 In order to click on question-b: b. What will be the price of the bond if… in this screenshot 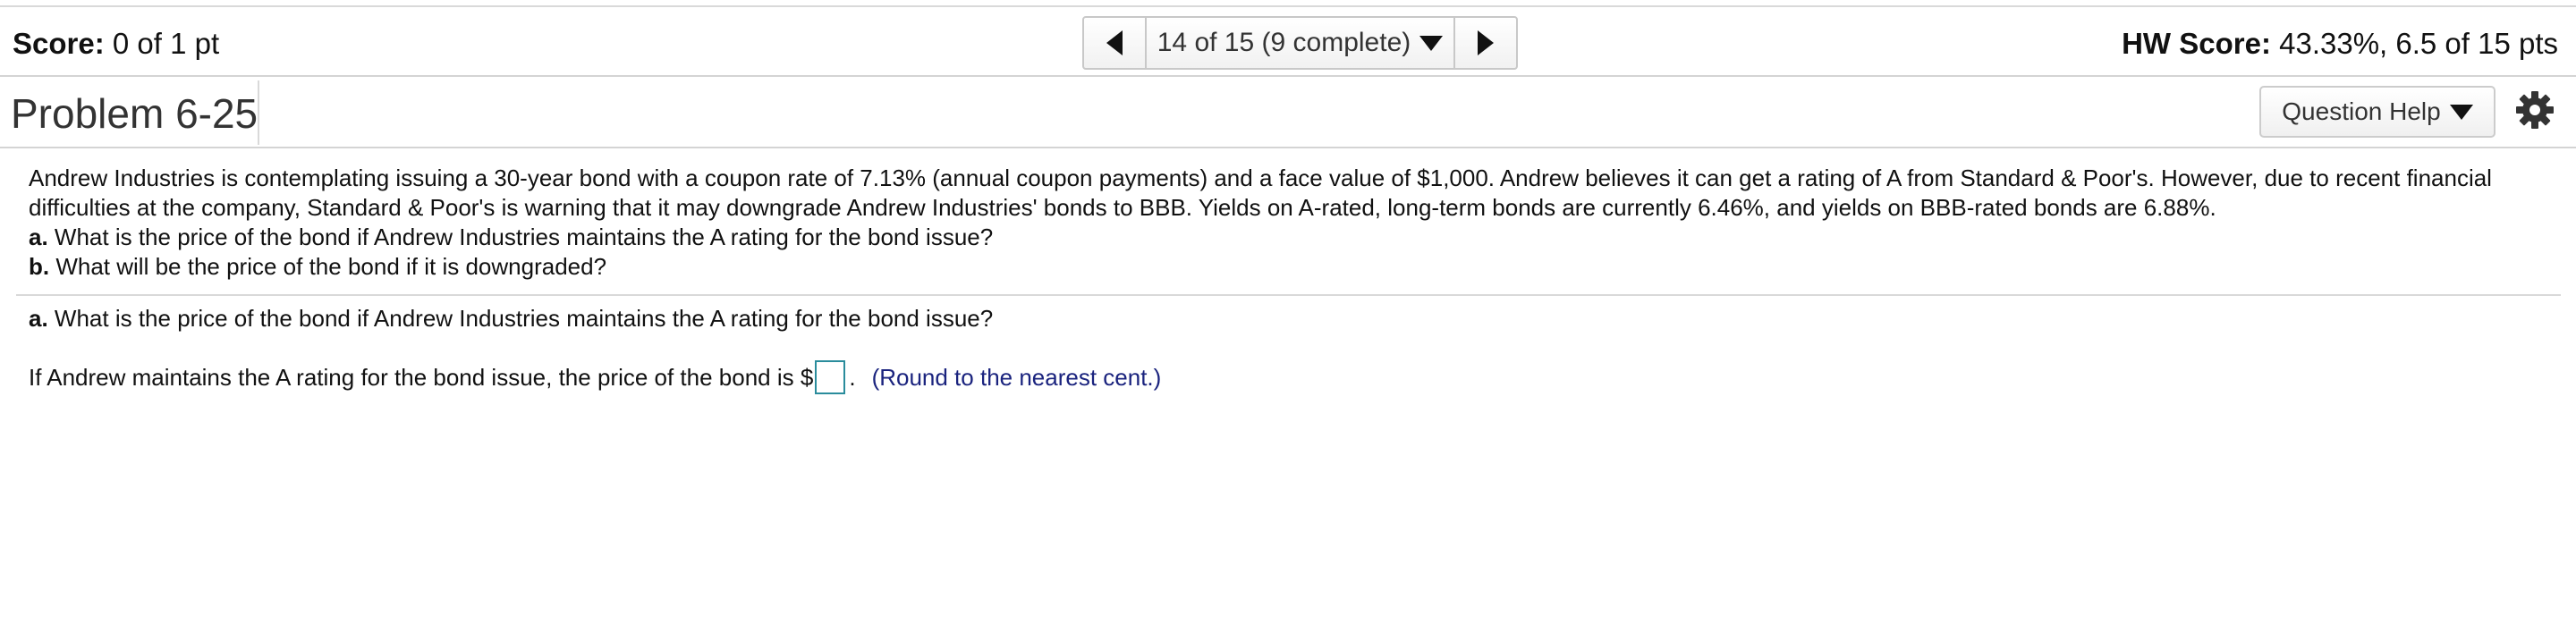, I will do `click(1290, 267)`.